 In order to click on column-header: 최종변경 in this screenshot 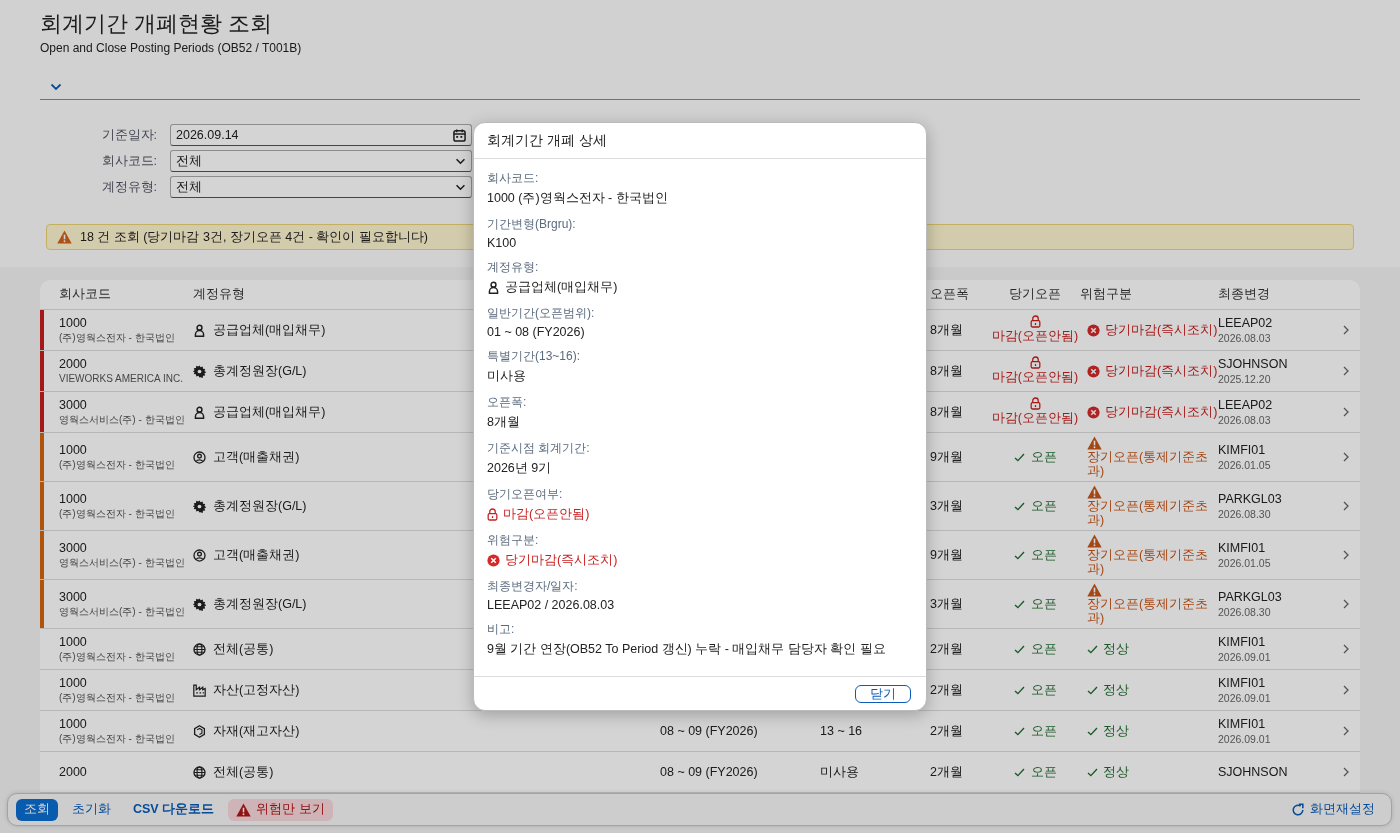, I will do `click(1244, 294)`.